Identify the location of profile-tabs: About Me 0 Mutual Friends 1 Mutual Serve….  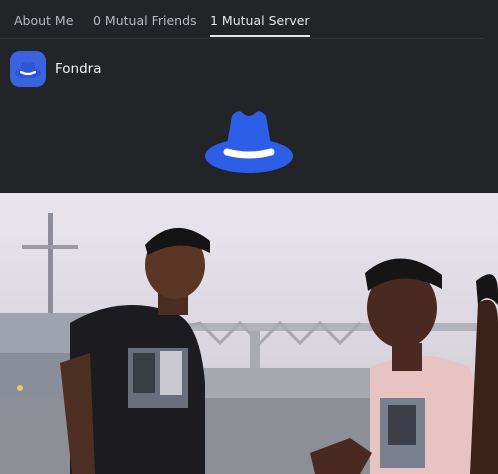
(242, 19).